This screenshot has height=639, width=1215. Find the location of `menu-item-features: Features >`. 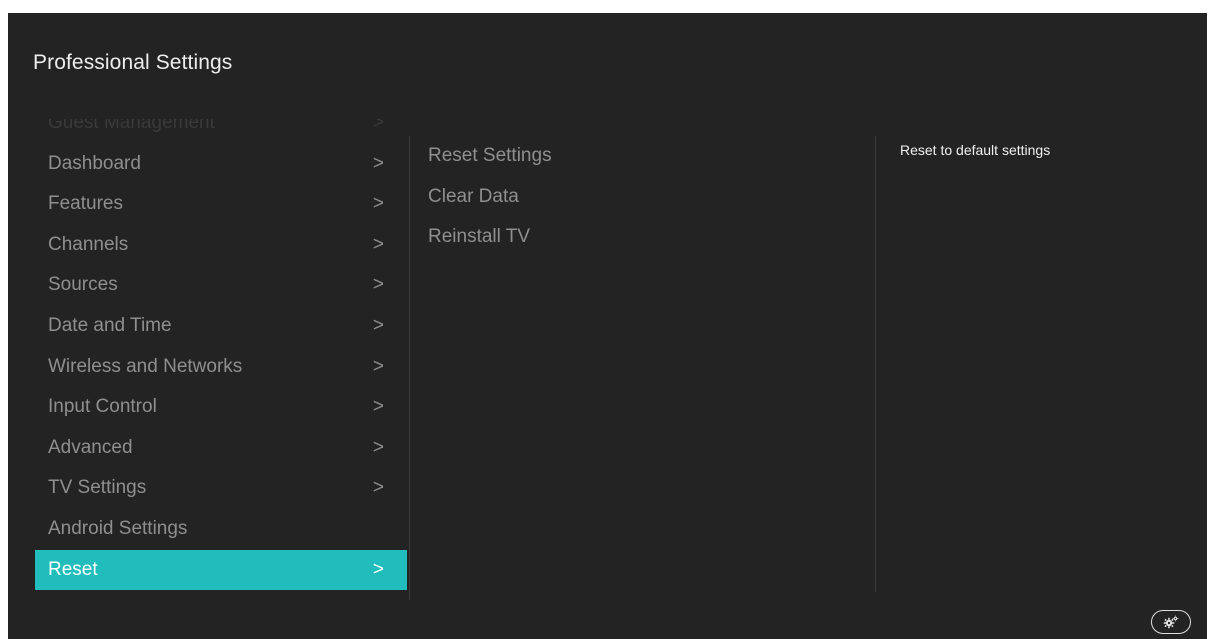

menu-item-features: Features > is located at coordinates (221, 204).